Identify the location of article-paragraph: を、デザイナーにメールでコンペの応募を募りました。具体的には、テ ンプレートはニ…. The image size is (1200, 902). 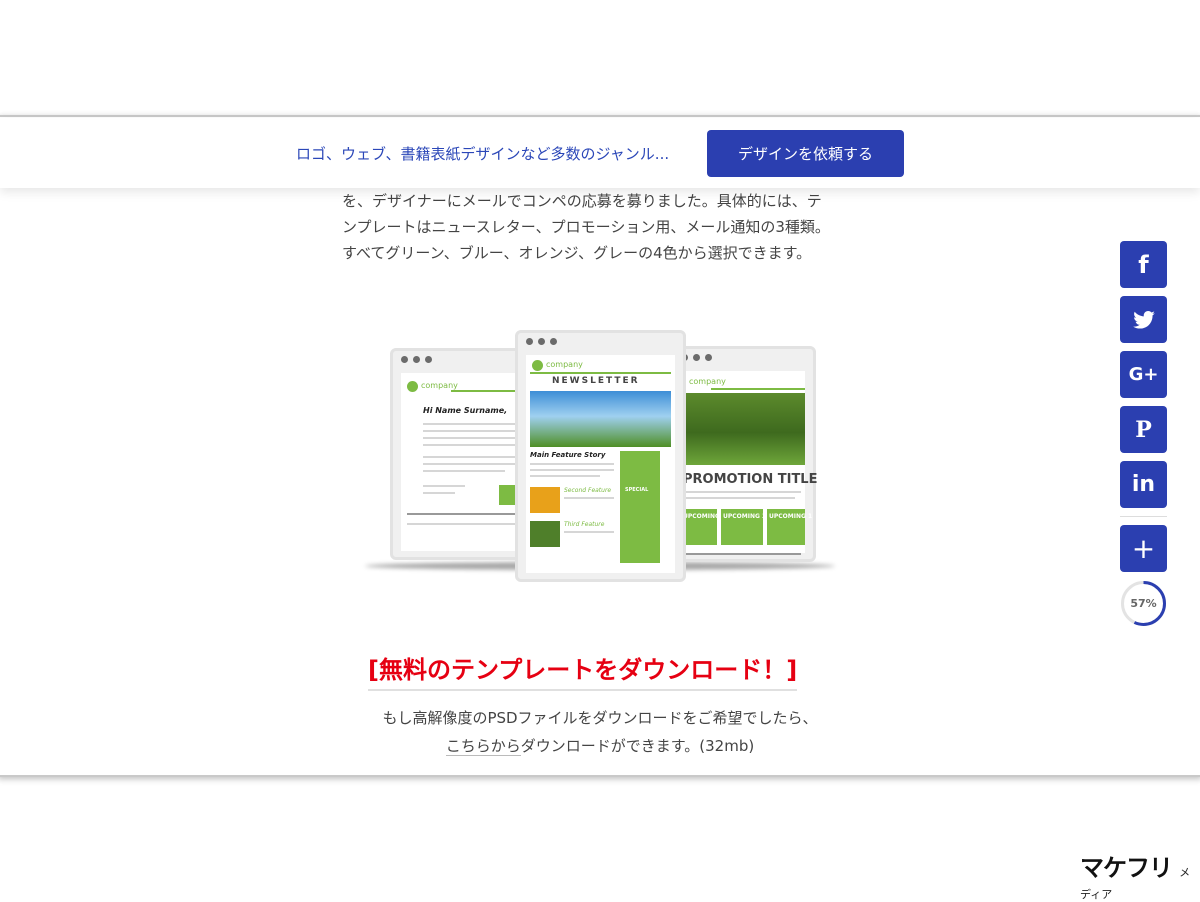
(602, 227).